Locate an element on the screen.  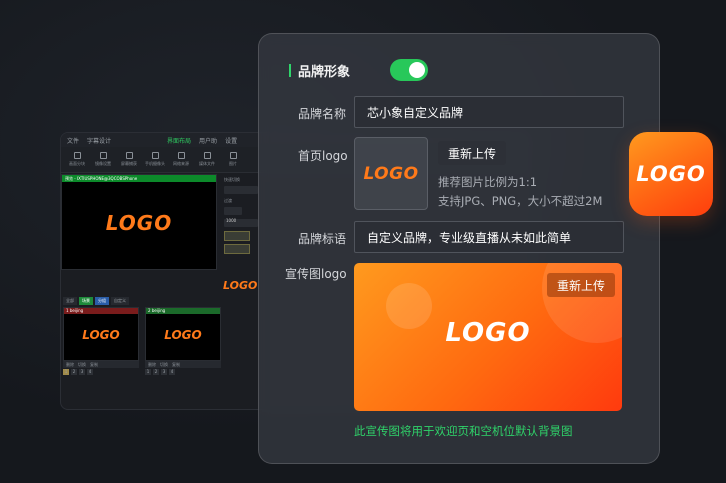
preview-panel: 预览 - IXTIUSPHONE@3QCOBSPhone LOGO is located at coordinates (139, 222).